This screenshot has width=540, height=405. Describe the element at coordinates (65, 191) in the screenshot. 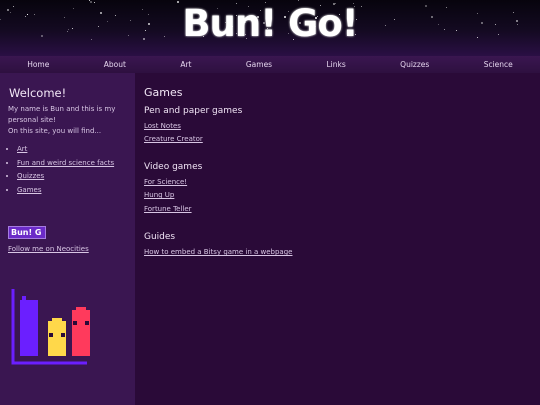

I see `list-item: Games` at that location.